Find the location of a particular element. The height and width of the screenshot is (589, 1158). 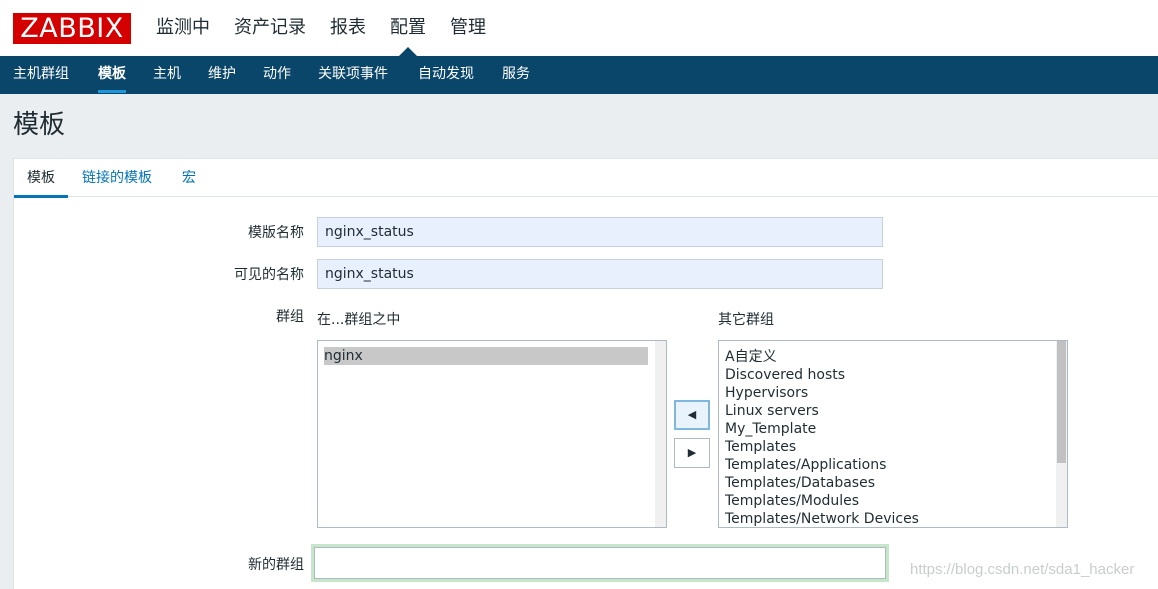

tab-active-underline is located at coordinates (41, 196).